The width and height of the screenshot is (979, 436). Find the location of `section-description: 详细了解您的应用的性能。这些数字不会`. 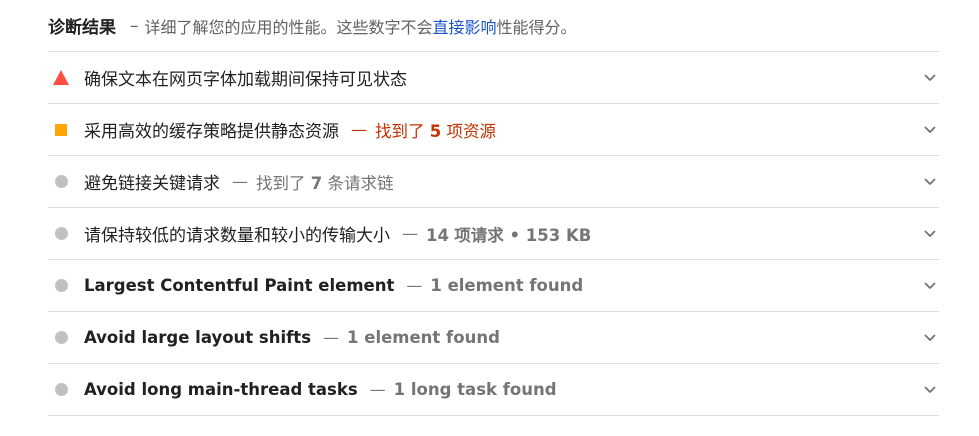

section-description: 详细了解您的应用的性能。这些数字不会 is located at coordinates (288, 27).